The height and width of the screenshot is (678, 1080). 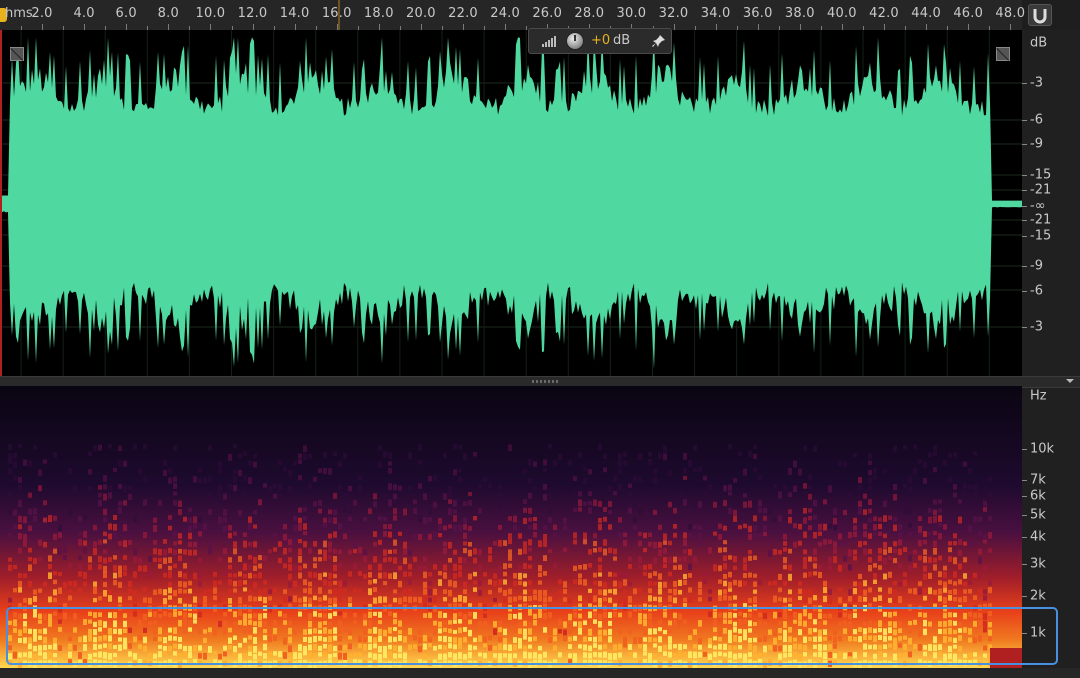 What do you see at coordinates (546, 381) in the screenshot?
I see `divider-grip-icon` at bounding box center [546, 381].